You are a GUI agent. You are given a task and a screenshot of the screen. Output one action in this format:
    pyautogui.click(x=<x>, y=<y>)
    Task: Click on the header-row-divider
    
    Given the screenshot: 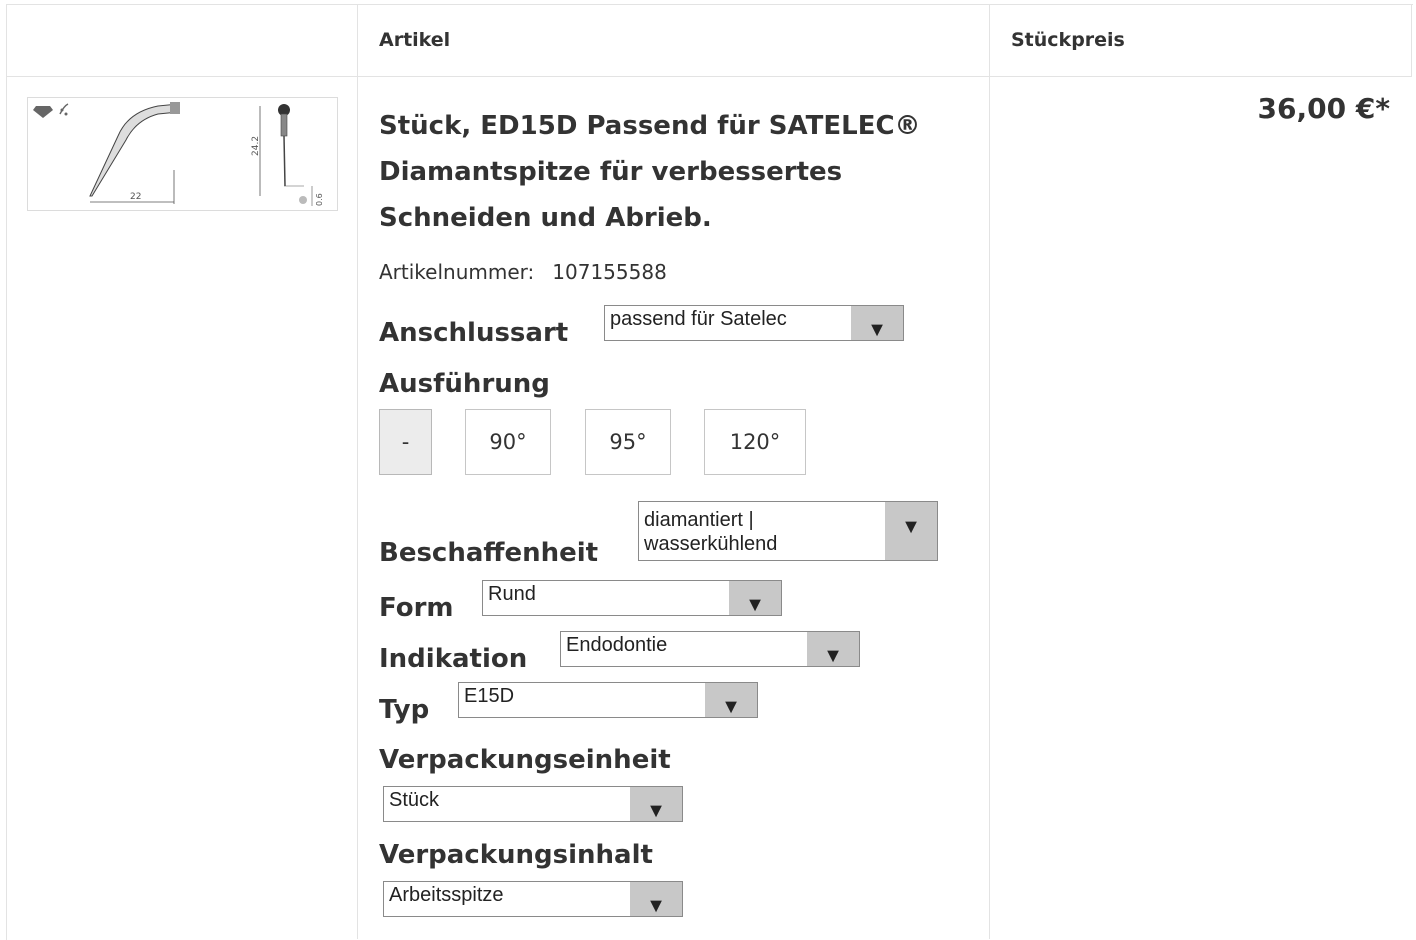 What is the action you would take?
    pyautogui.click(x=709, y=76)
    